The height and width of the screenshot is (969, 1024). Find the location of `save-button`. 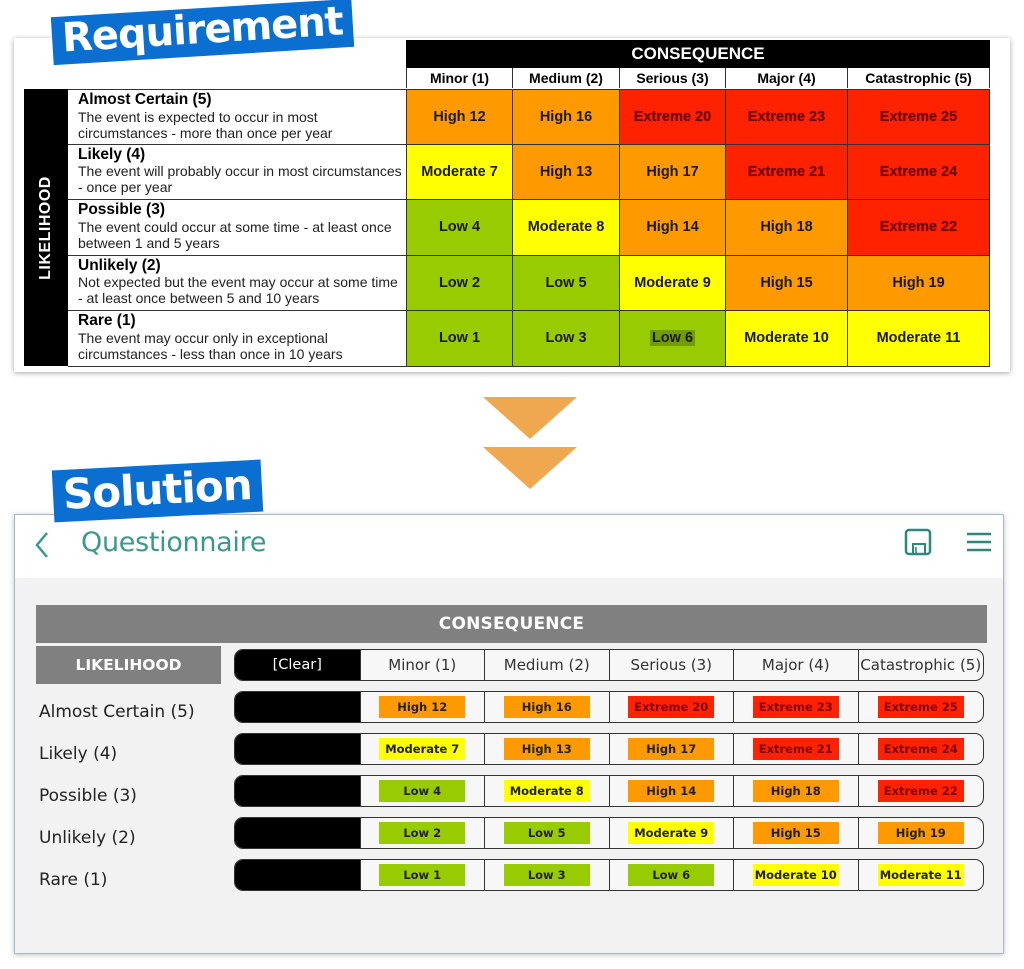

save-button is located at coordinates (918, 542).